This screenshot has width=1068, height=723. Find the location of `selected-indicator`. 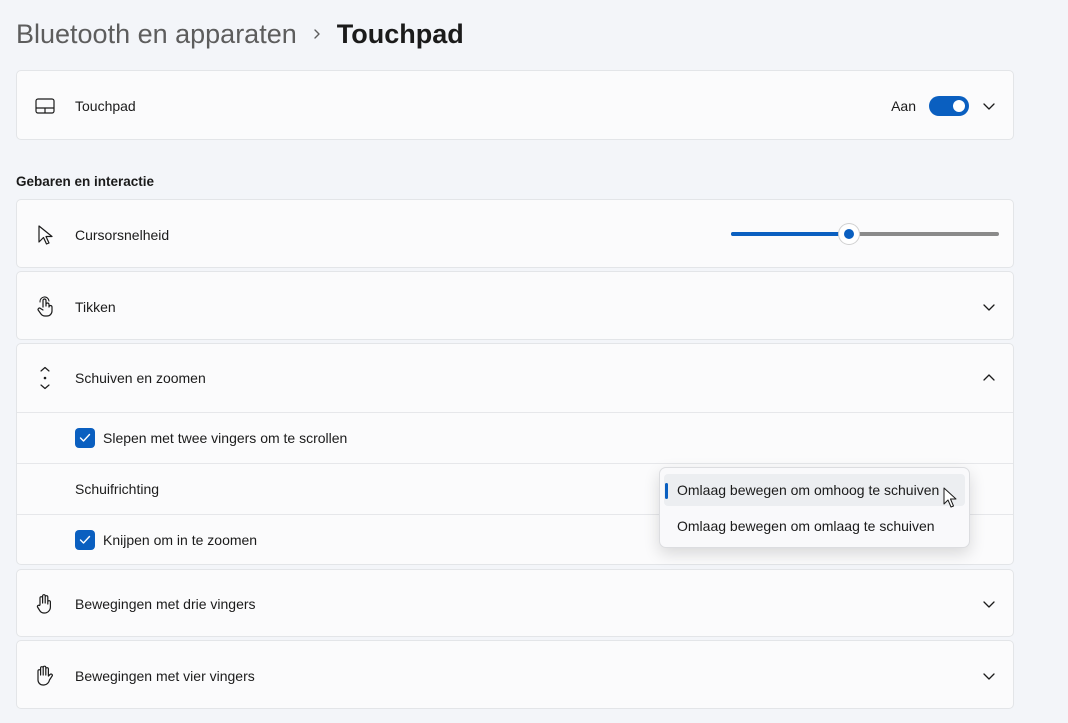

selected-indicator is located at coordinates (666, 491).